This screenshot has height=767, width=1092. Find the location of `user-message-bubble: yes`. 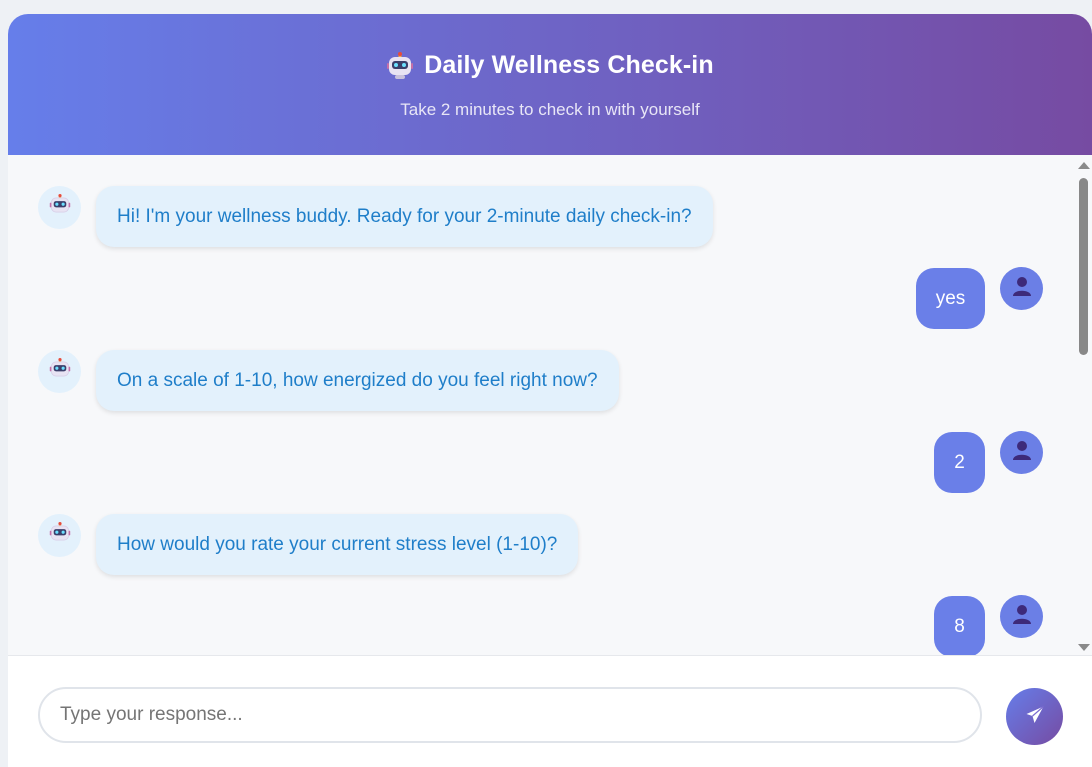

user-message-bubble: yes is located at coordinates (950, 298).